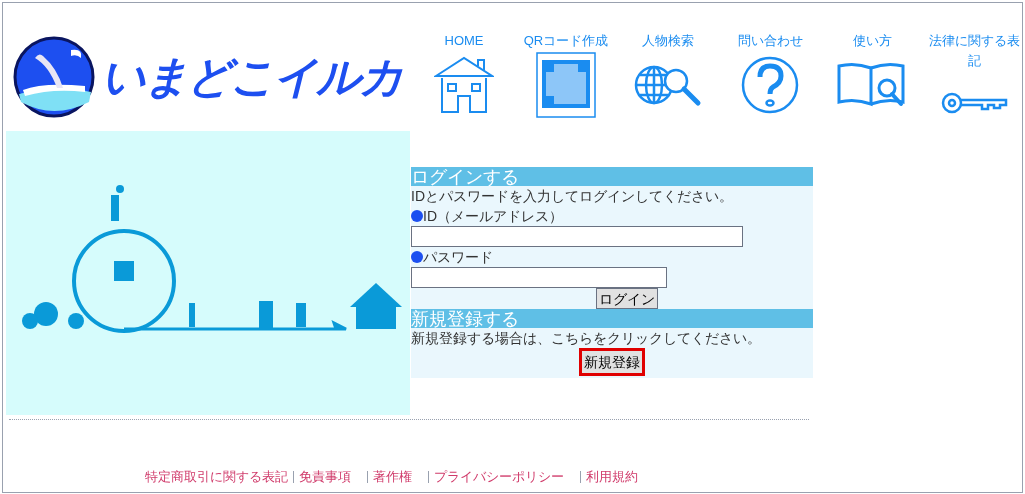  I want to click on nav-link: HOME, so click(464, 81).